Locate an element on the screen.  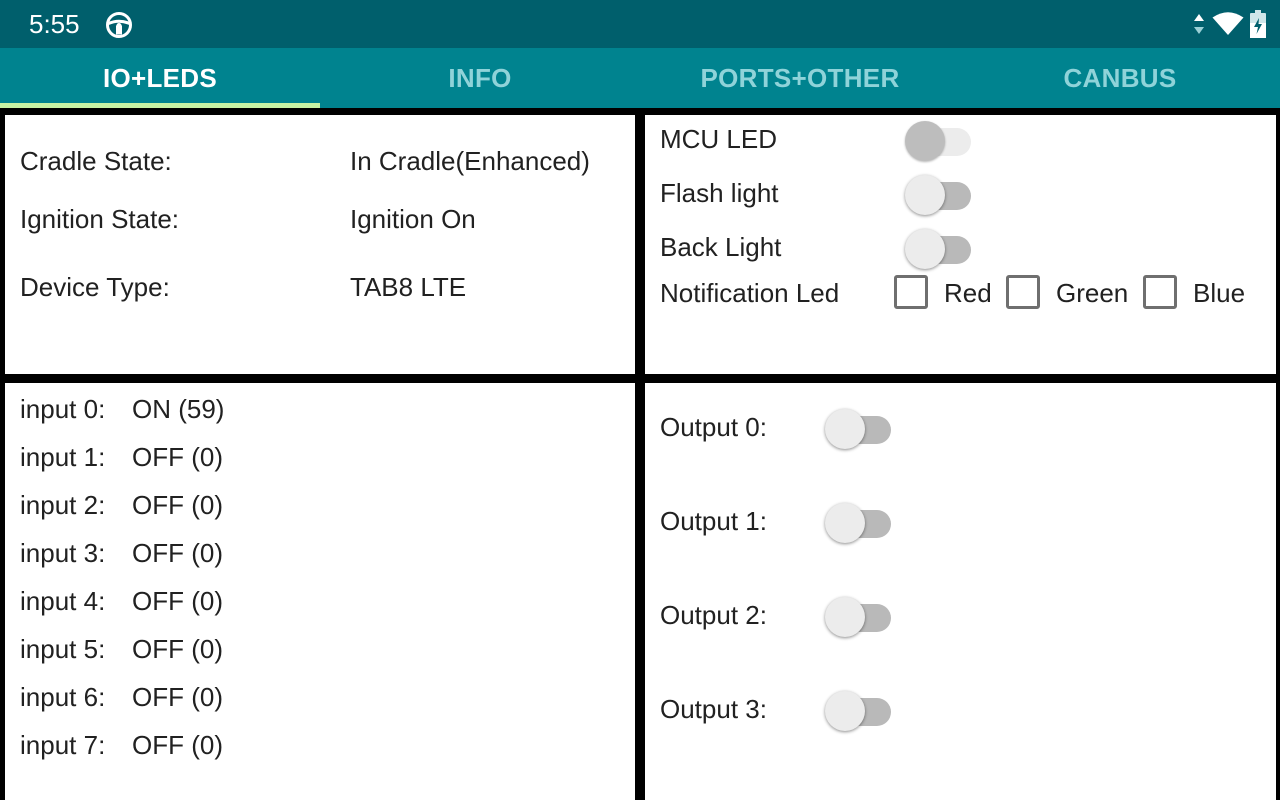
output-0-switch is located at coordinates (859, 426).